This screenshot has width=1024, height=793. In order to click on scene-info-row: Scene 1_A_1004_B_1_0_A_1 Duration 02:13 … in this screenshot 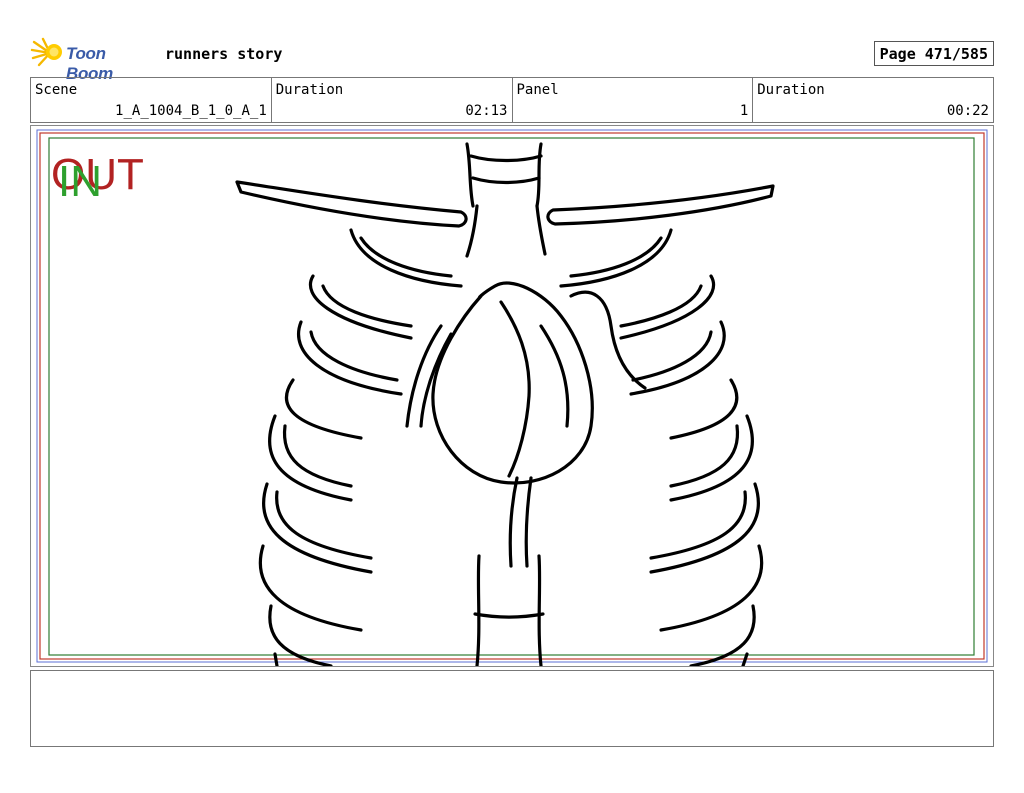, I will do `click(512, 100)`.